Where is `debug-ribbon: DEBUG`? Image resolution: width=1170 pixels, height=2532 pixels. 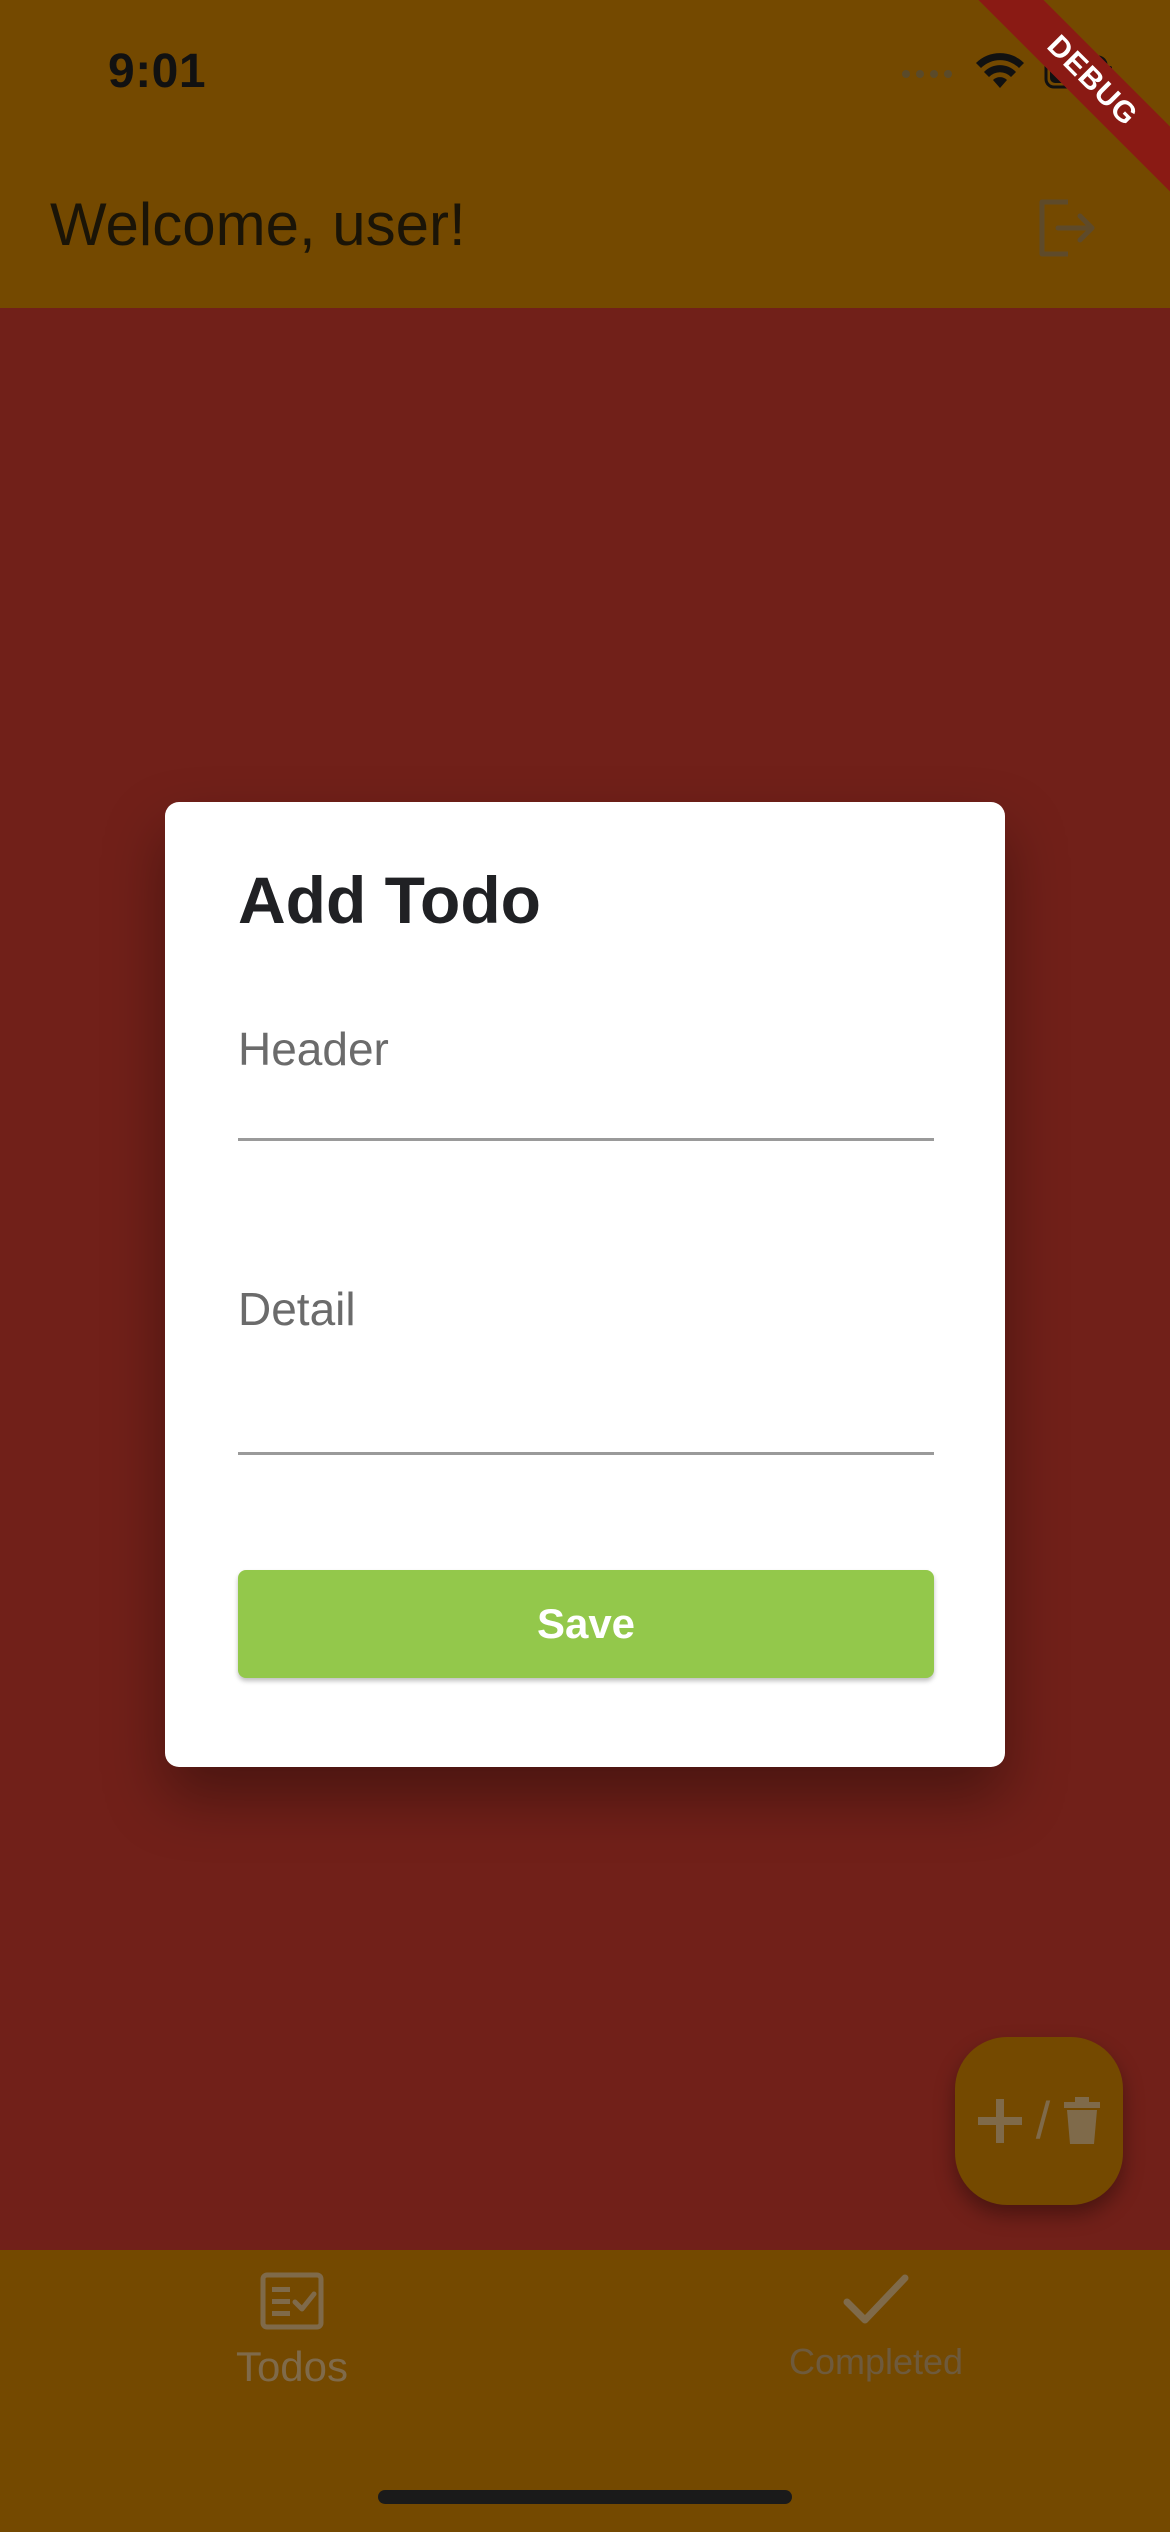 debug-ribbon: DEBUG is located at coordinates (1060, 110).